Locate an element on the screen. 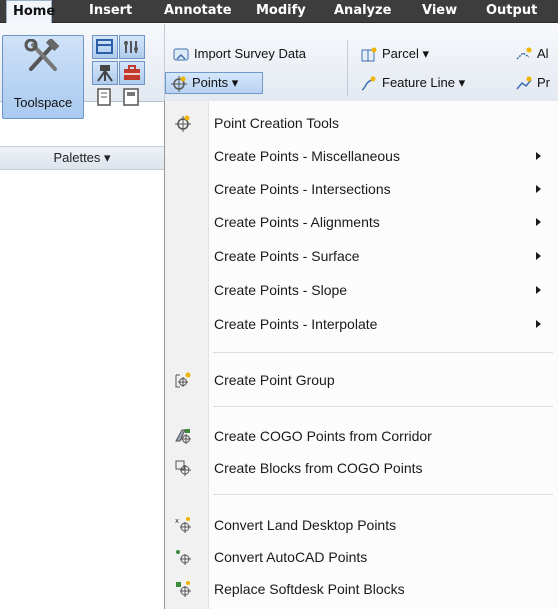 Image resolution: width=558 pixels, height=609 pixels. convert-ld-points-icon: x is located at coordinates (183, 525).